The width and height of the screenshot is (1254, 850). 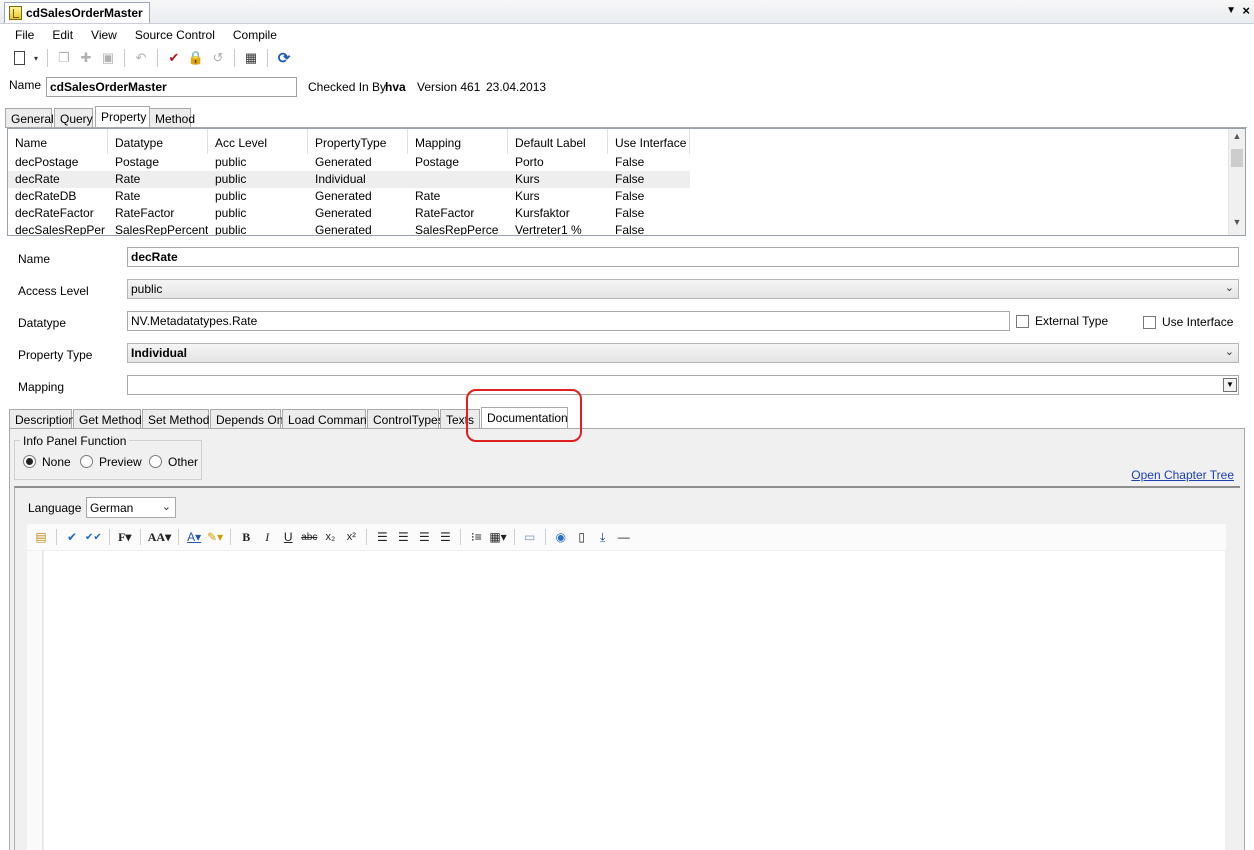 I want to click on radio-preview-label: Preview, so click(x=120, y=462).